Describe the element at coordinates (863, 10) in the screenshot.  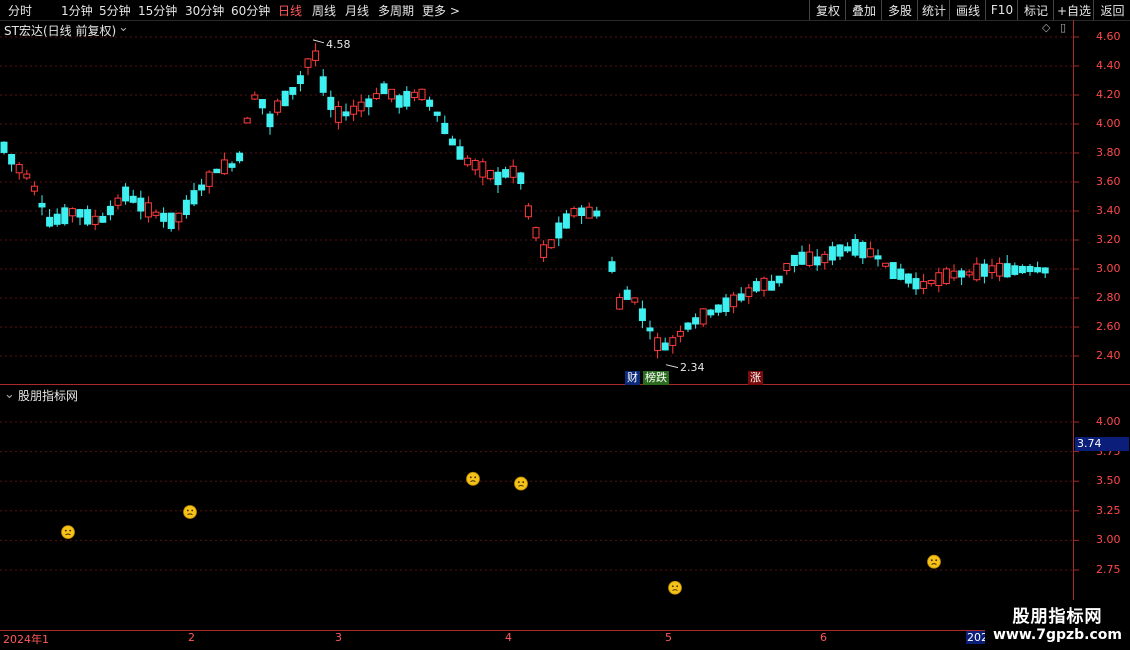
I see `overlay-button: 叠加` at that location.